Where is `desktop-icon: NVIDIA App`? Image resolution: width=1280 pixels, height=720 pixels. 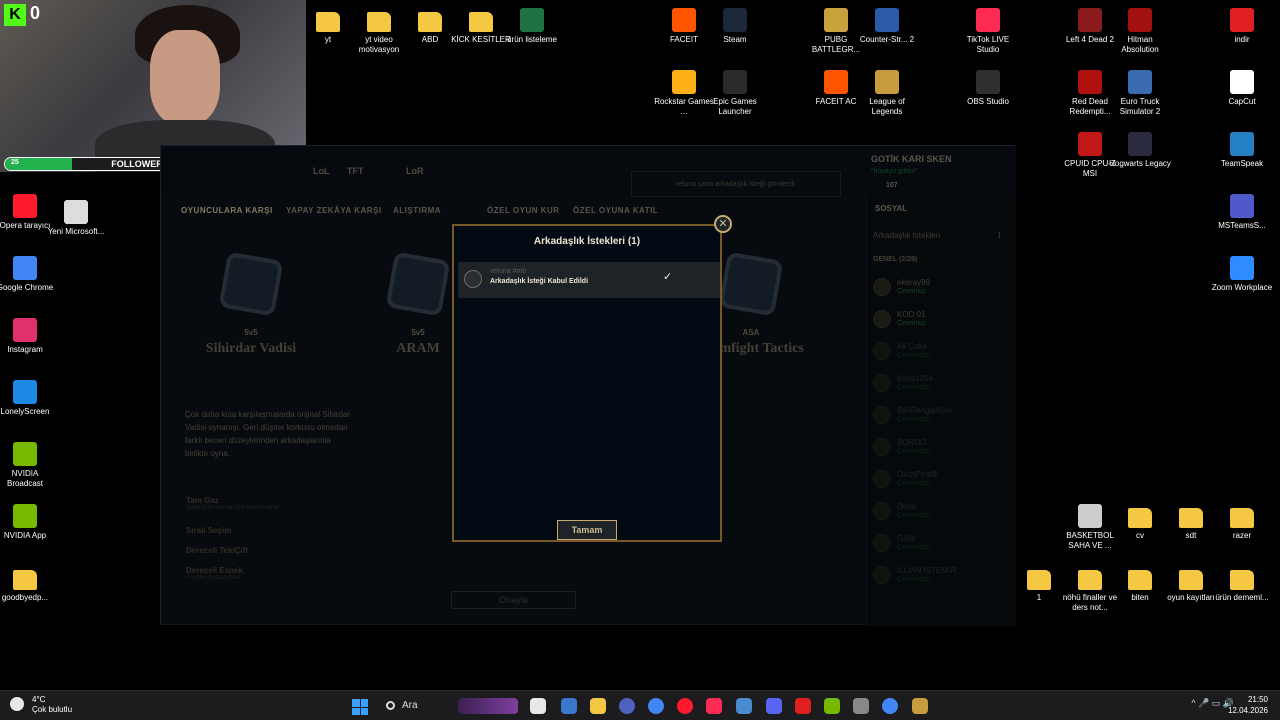
desktop-icon: NVIDIA App is located at coordinates (28, 522).